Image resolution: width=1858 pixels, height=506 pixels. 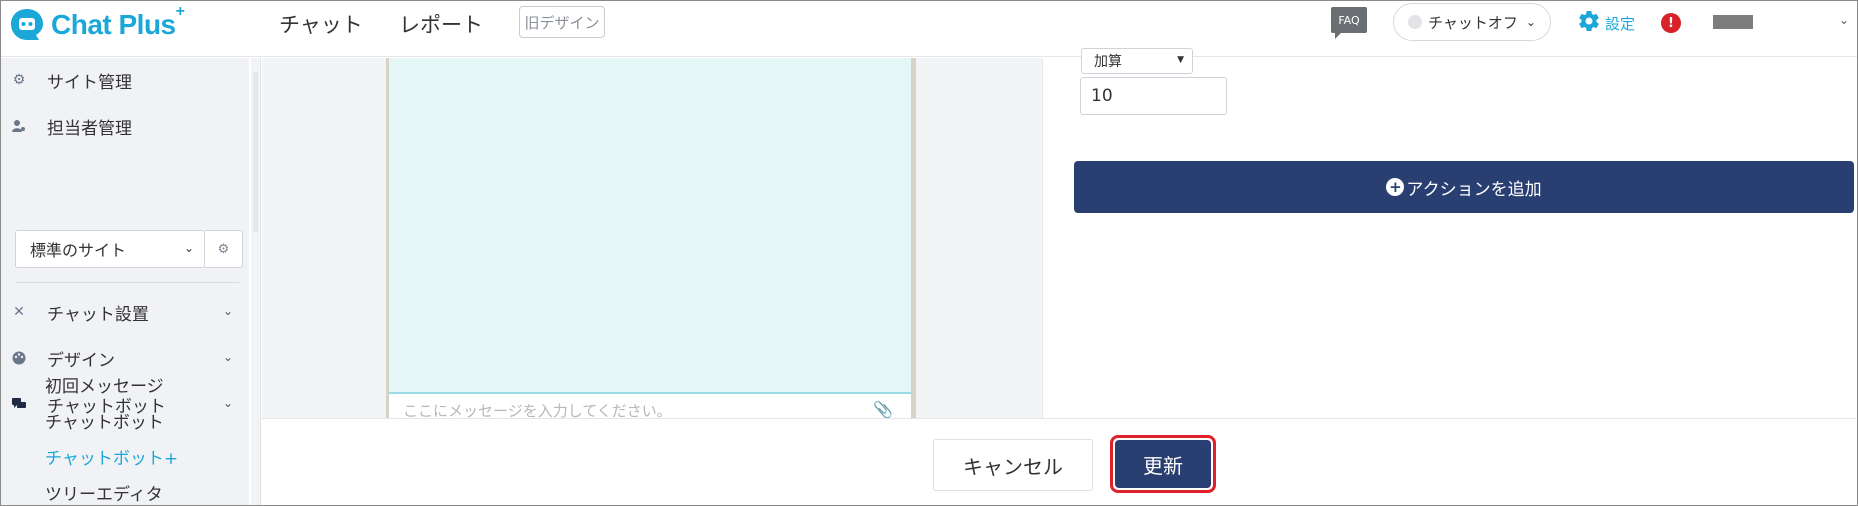 What do you see at coordinates (1349, 23) in the screenshot?
I see `faq-icon: FAQ` at bounding box center [1349, 23].